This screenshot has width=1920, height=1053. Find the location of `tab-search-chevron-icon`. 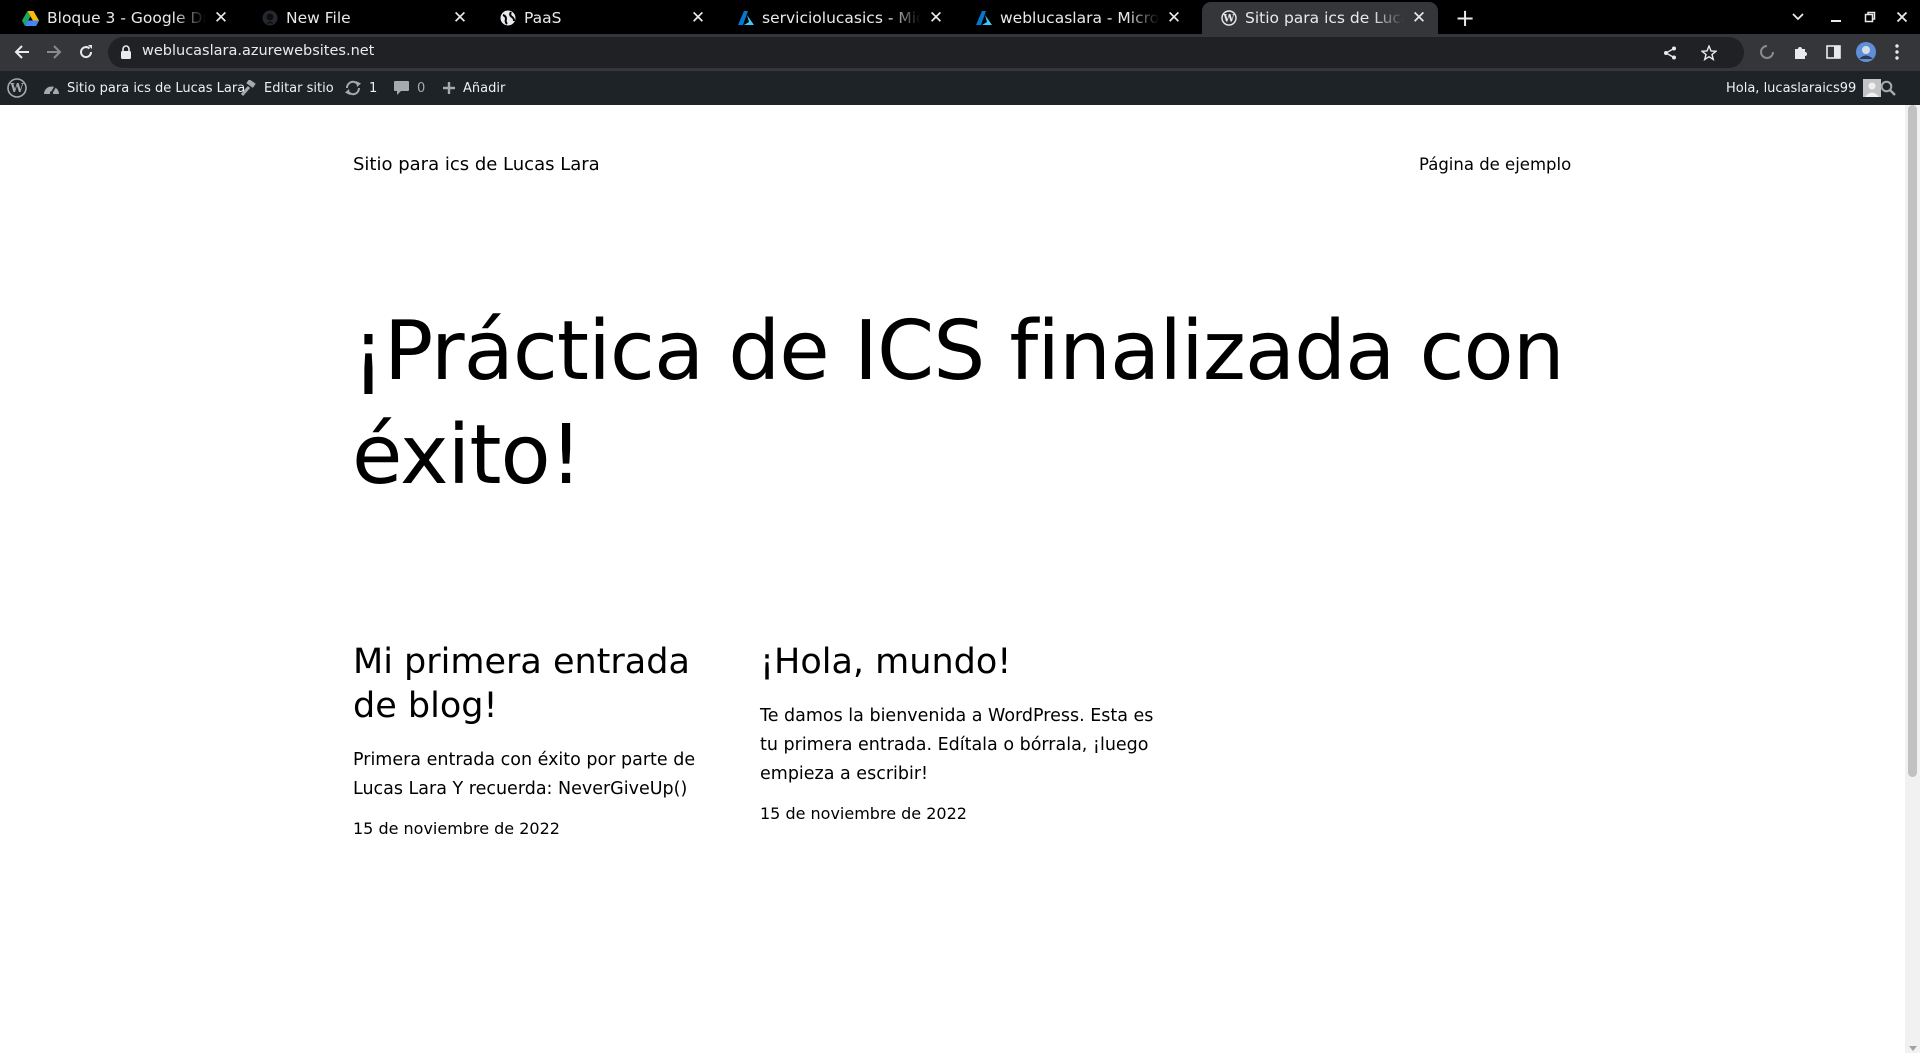

tab-search-chevron-icon is located at coordinates (1798, 17).